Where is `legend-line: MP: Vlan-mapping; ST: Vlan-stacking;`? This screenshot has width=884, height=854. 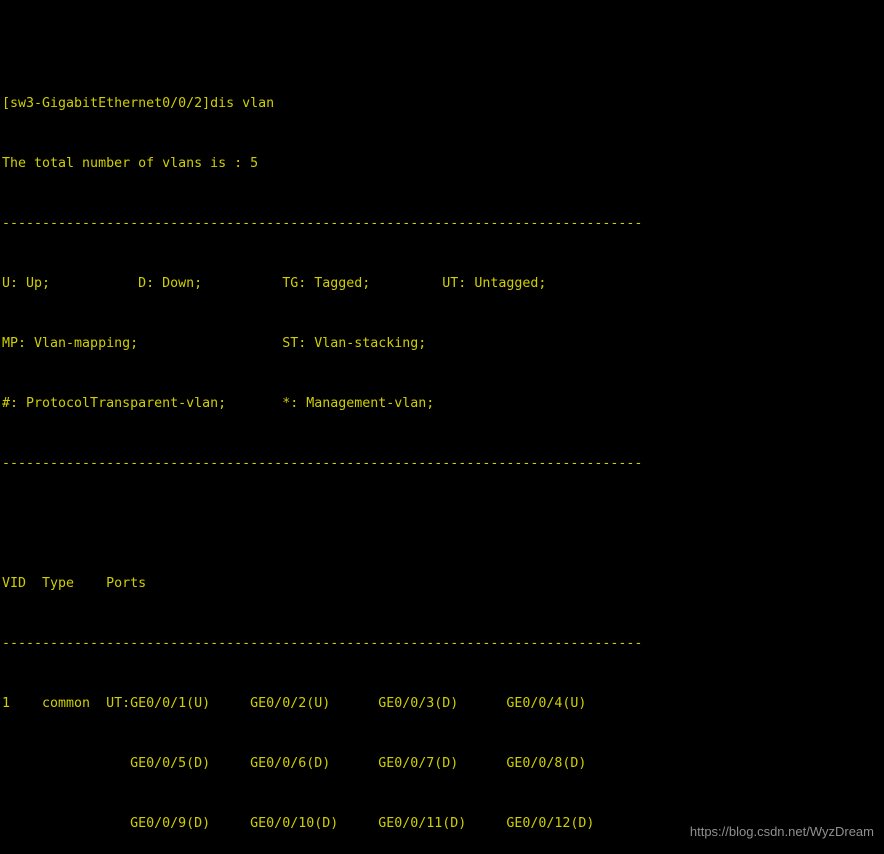 legend-line: MP: Vlan-mapping; ST: Vlan-stacking; is located at coordinates (214, 343).